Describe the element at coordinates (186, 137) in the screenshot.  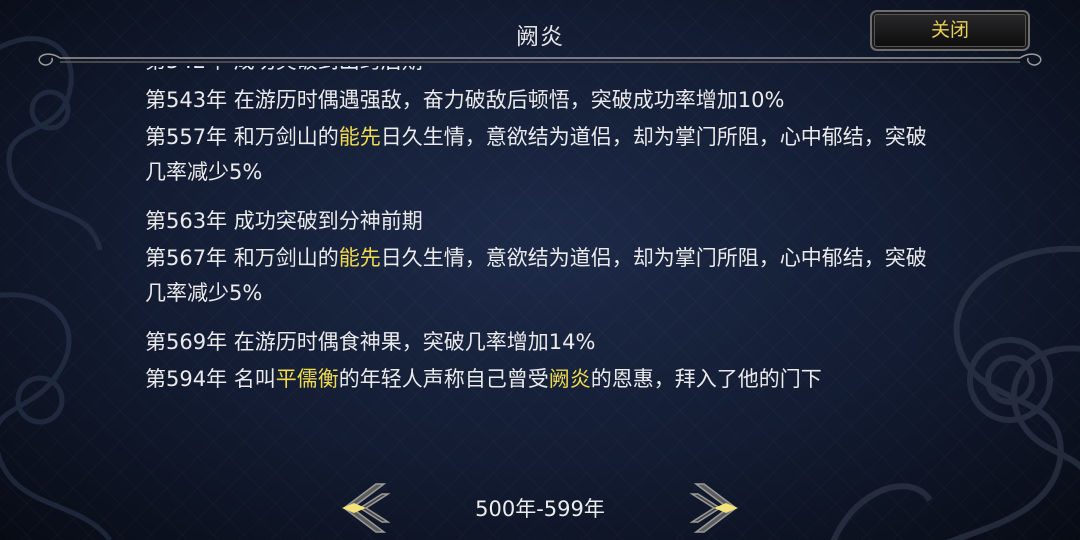
I see `log-entry-year: 第557年` at that location.